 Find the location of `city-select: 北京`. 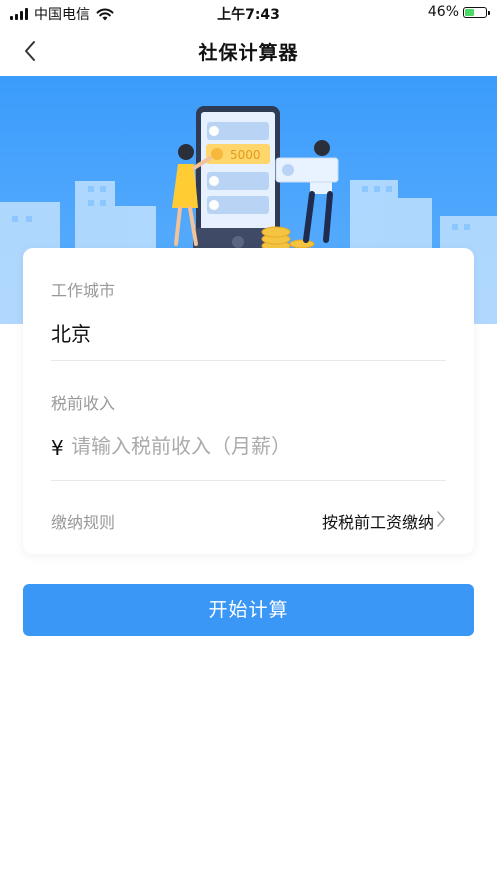

city-select: 北京 is located at coordinates (71, 332).